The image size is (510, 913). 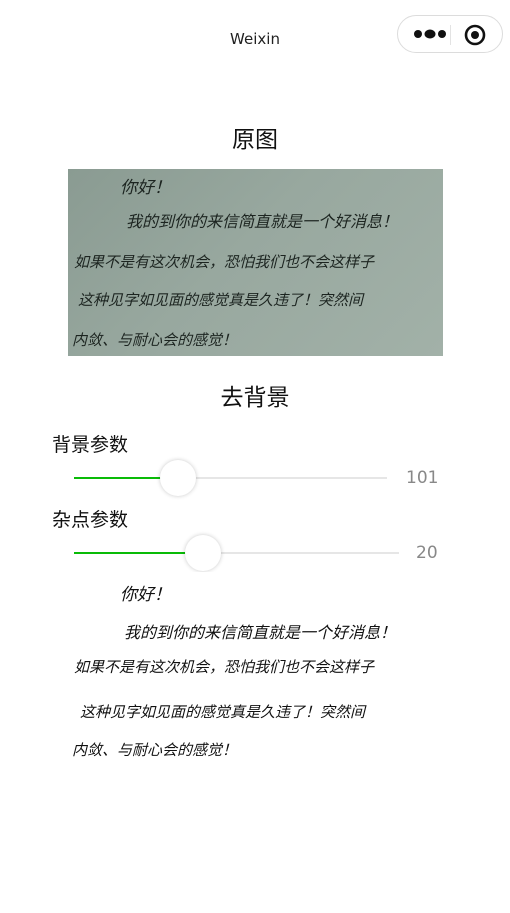 I want to click on background-param-slider: 101, so click(x=274, y=478).